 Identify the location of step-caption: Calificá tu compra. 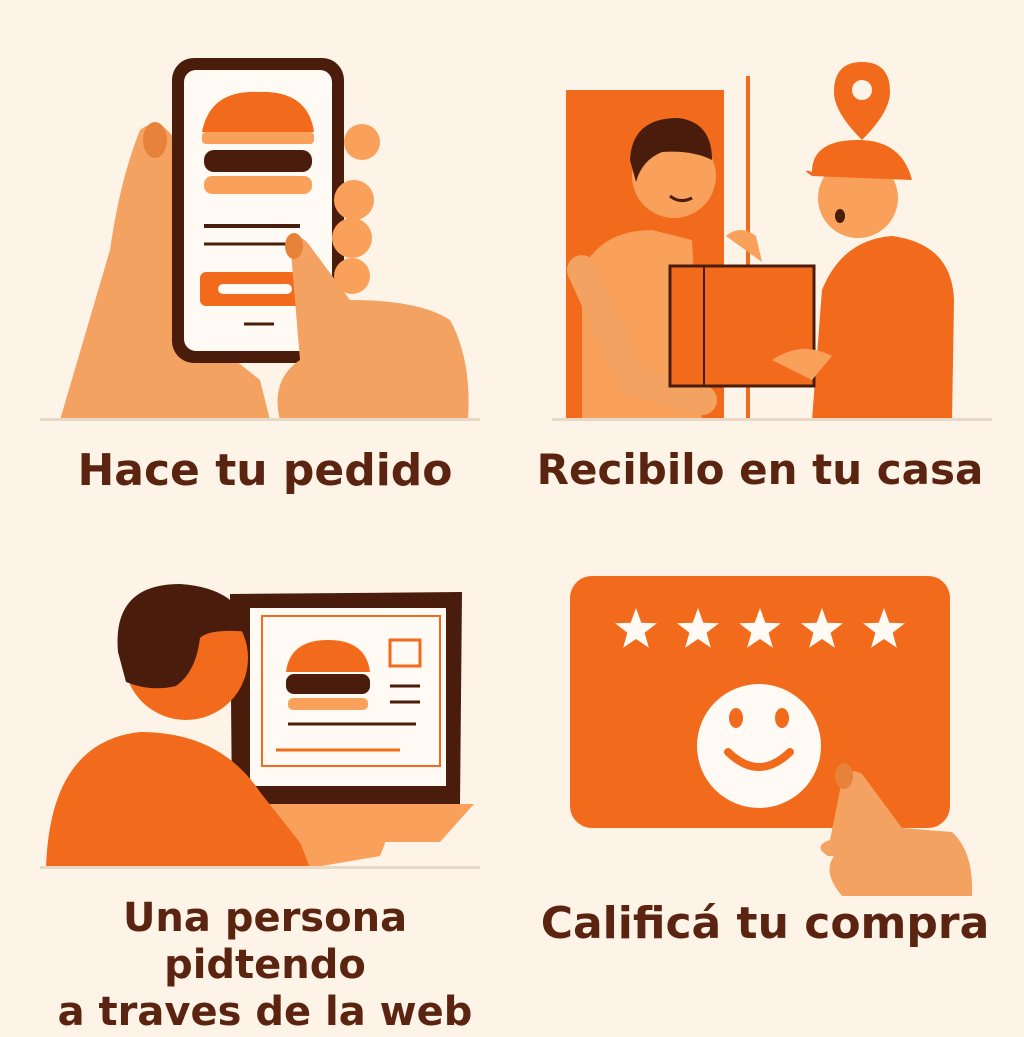
(765, 924).